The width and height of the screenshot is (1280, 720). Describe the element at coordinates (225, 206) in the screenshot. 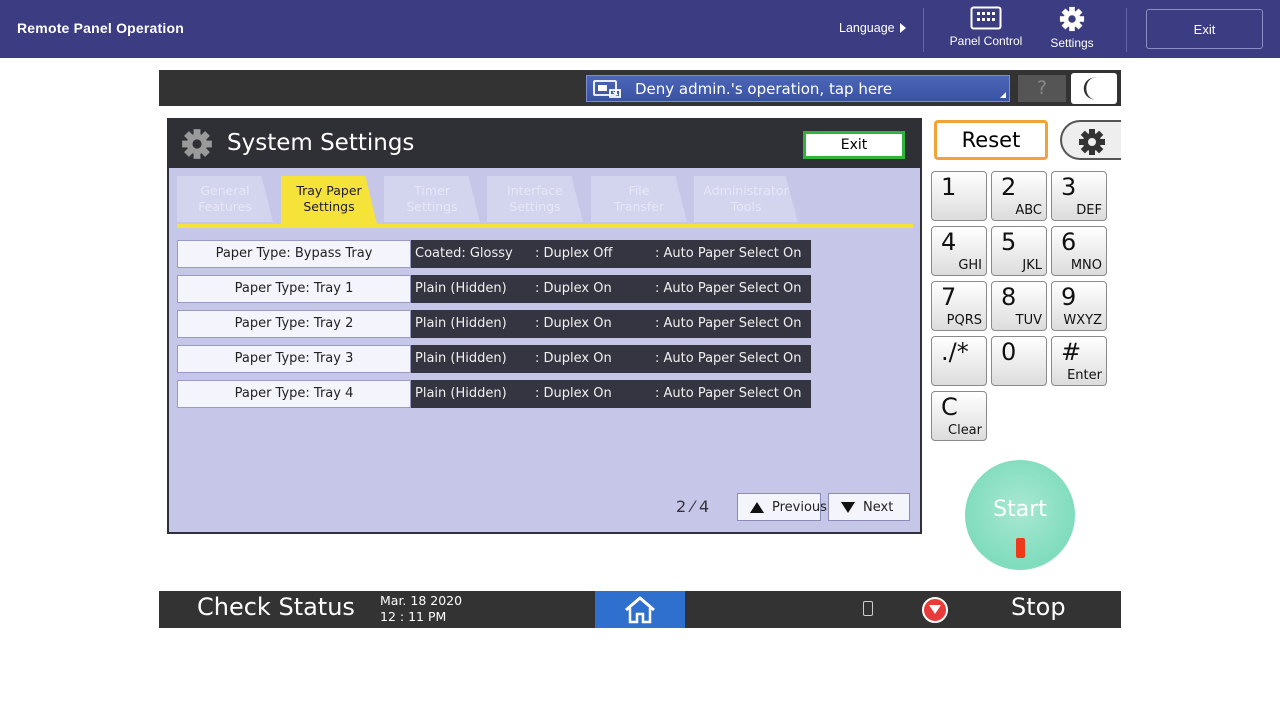

I see `tab-label: Features` at that location.